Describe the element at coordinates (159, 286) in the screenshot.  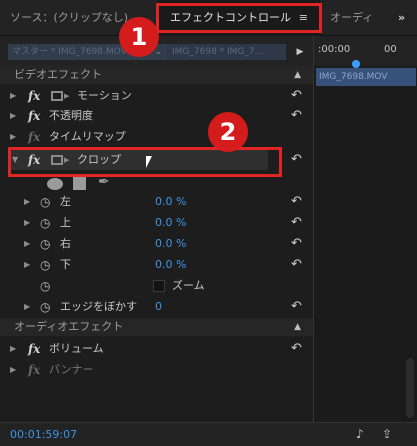
I see `zoom-checkbox` at that location.